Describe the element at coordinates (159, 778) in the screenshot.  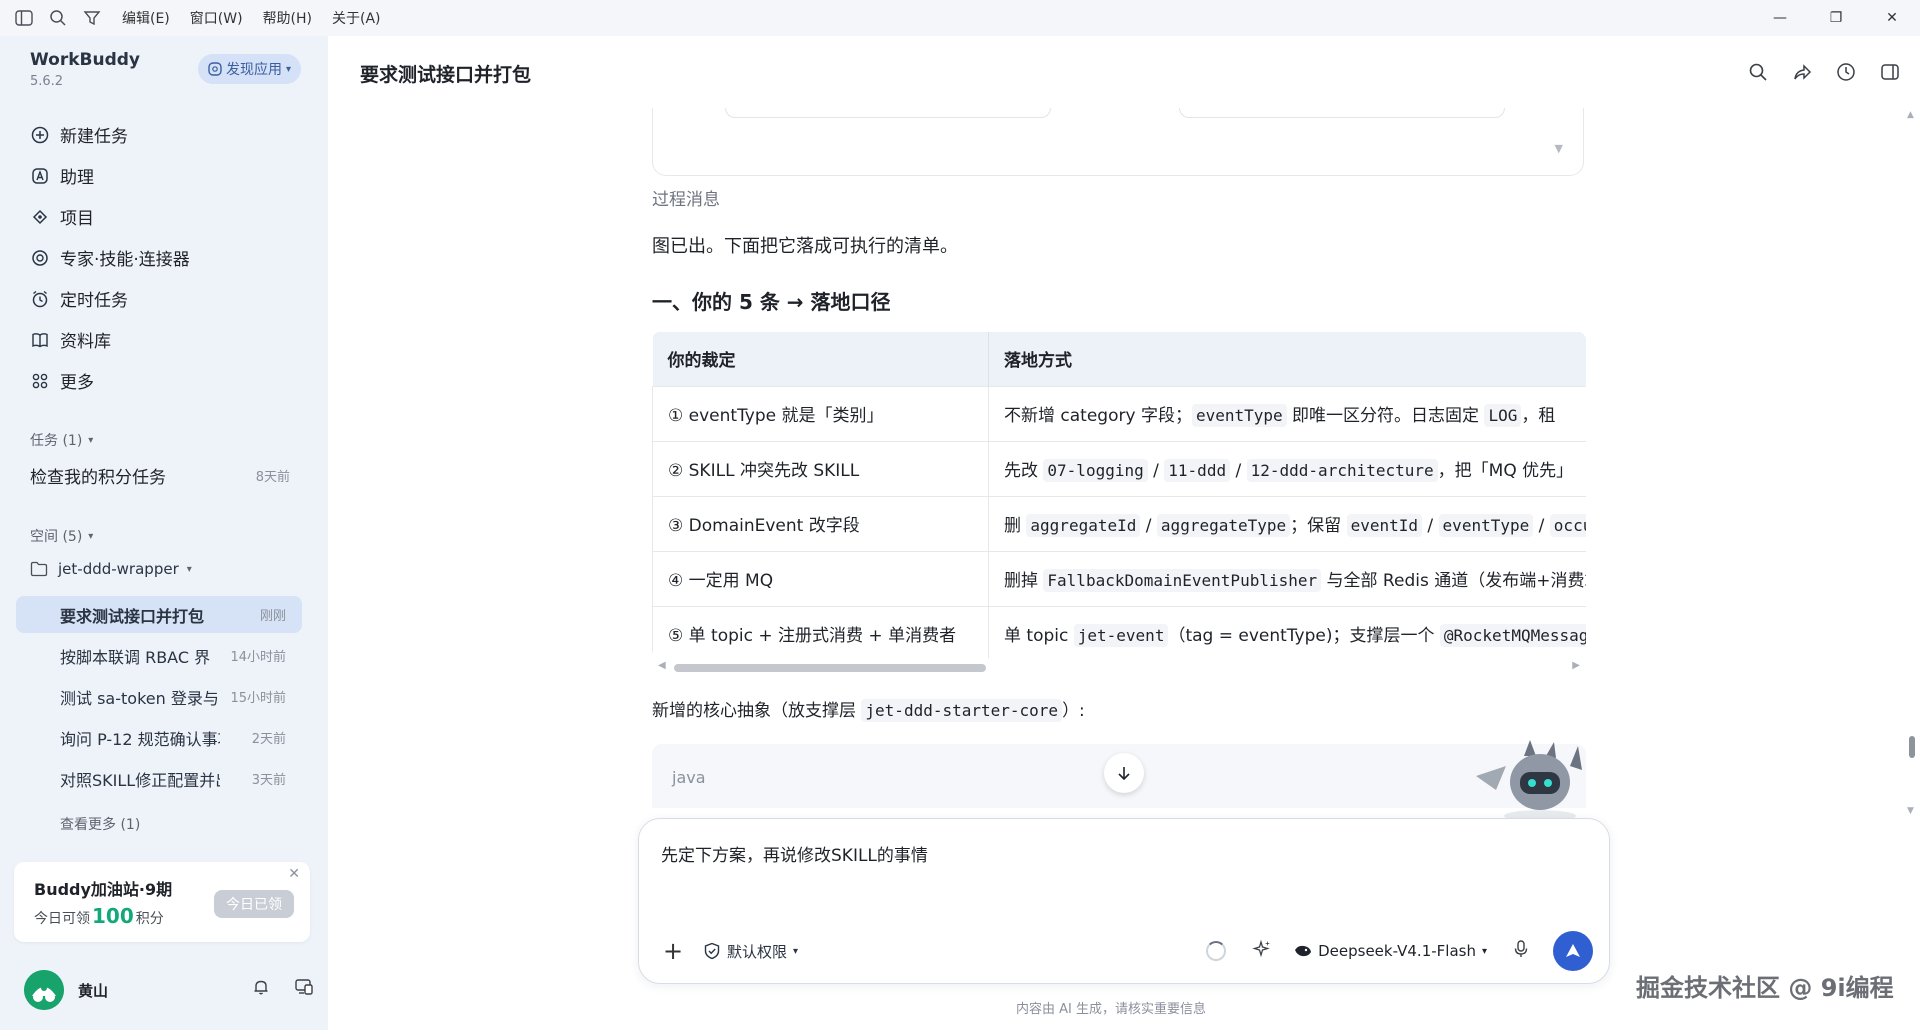
I see `conversation-item: 对照SKILL修正配置并出 3天前` at that location.